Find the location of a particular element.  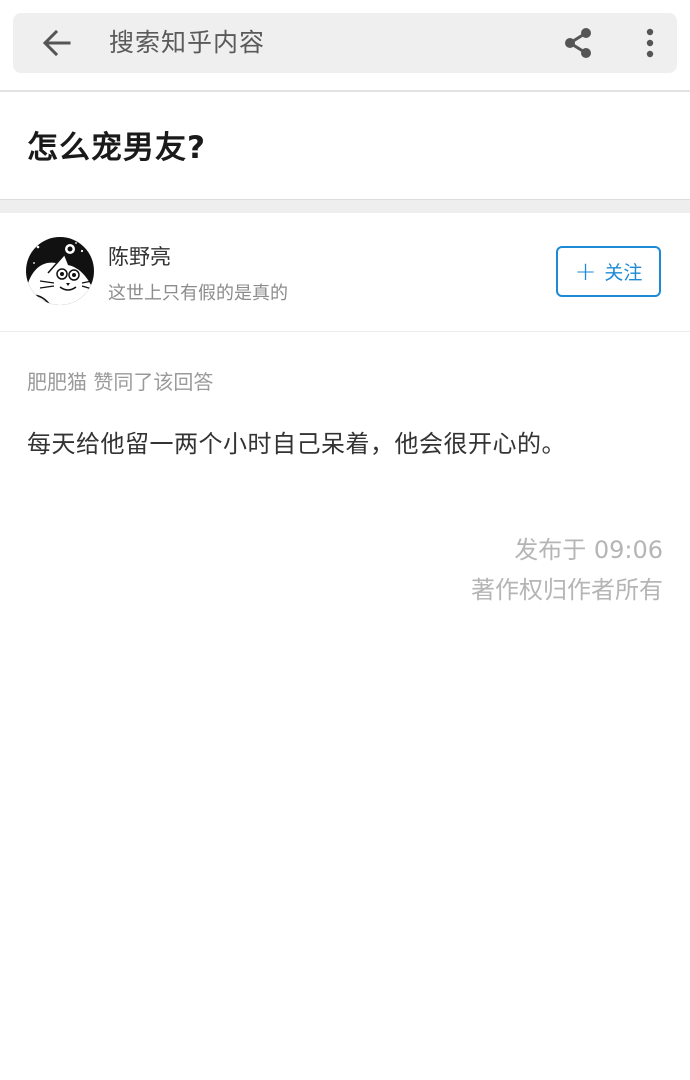

share-button is located at coordinates (579, 43).